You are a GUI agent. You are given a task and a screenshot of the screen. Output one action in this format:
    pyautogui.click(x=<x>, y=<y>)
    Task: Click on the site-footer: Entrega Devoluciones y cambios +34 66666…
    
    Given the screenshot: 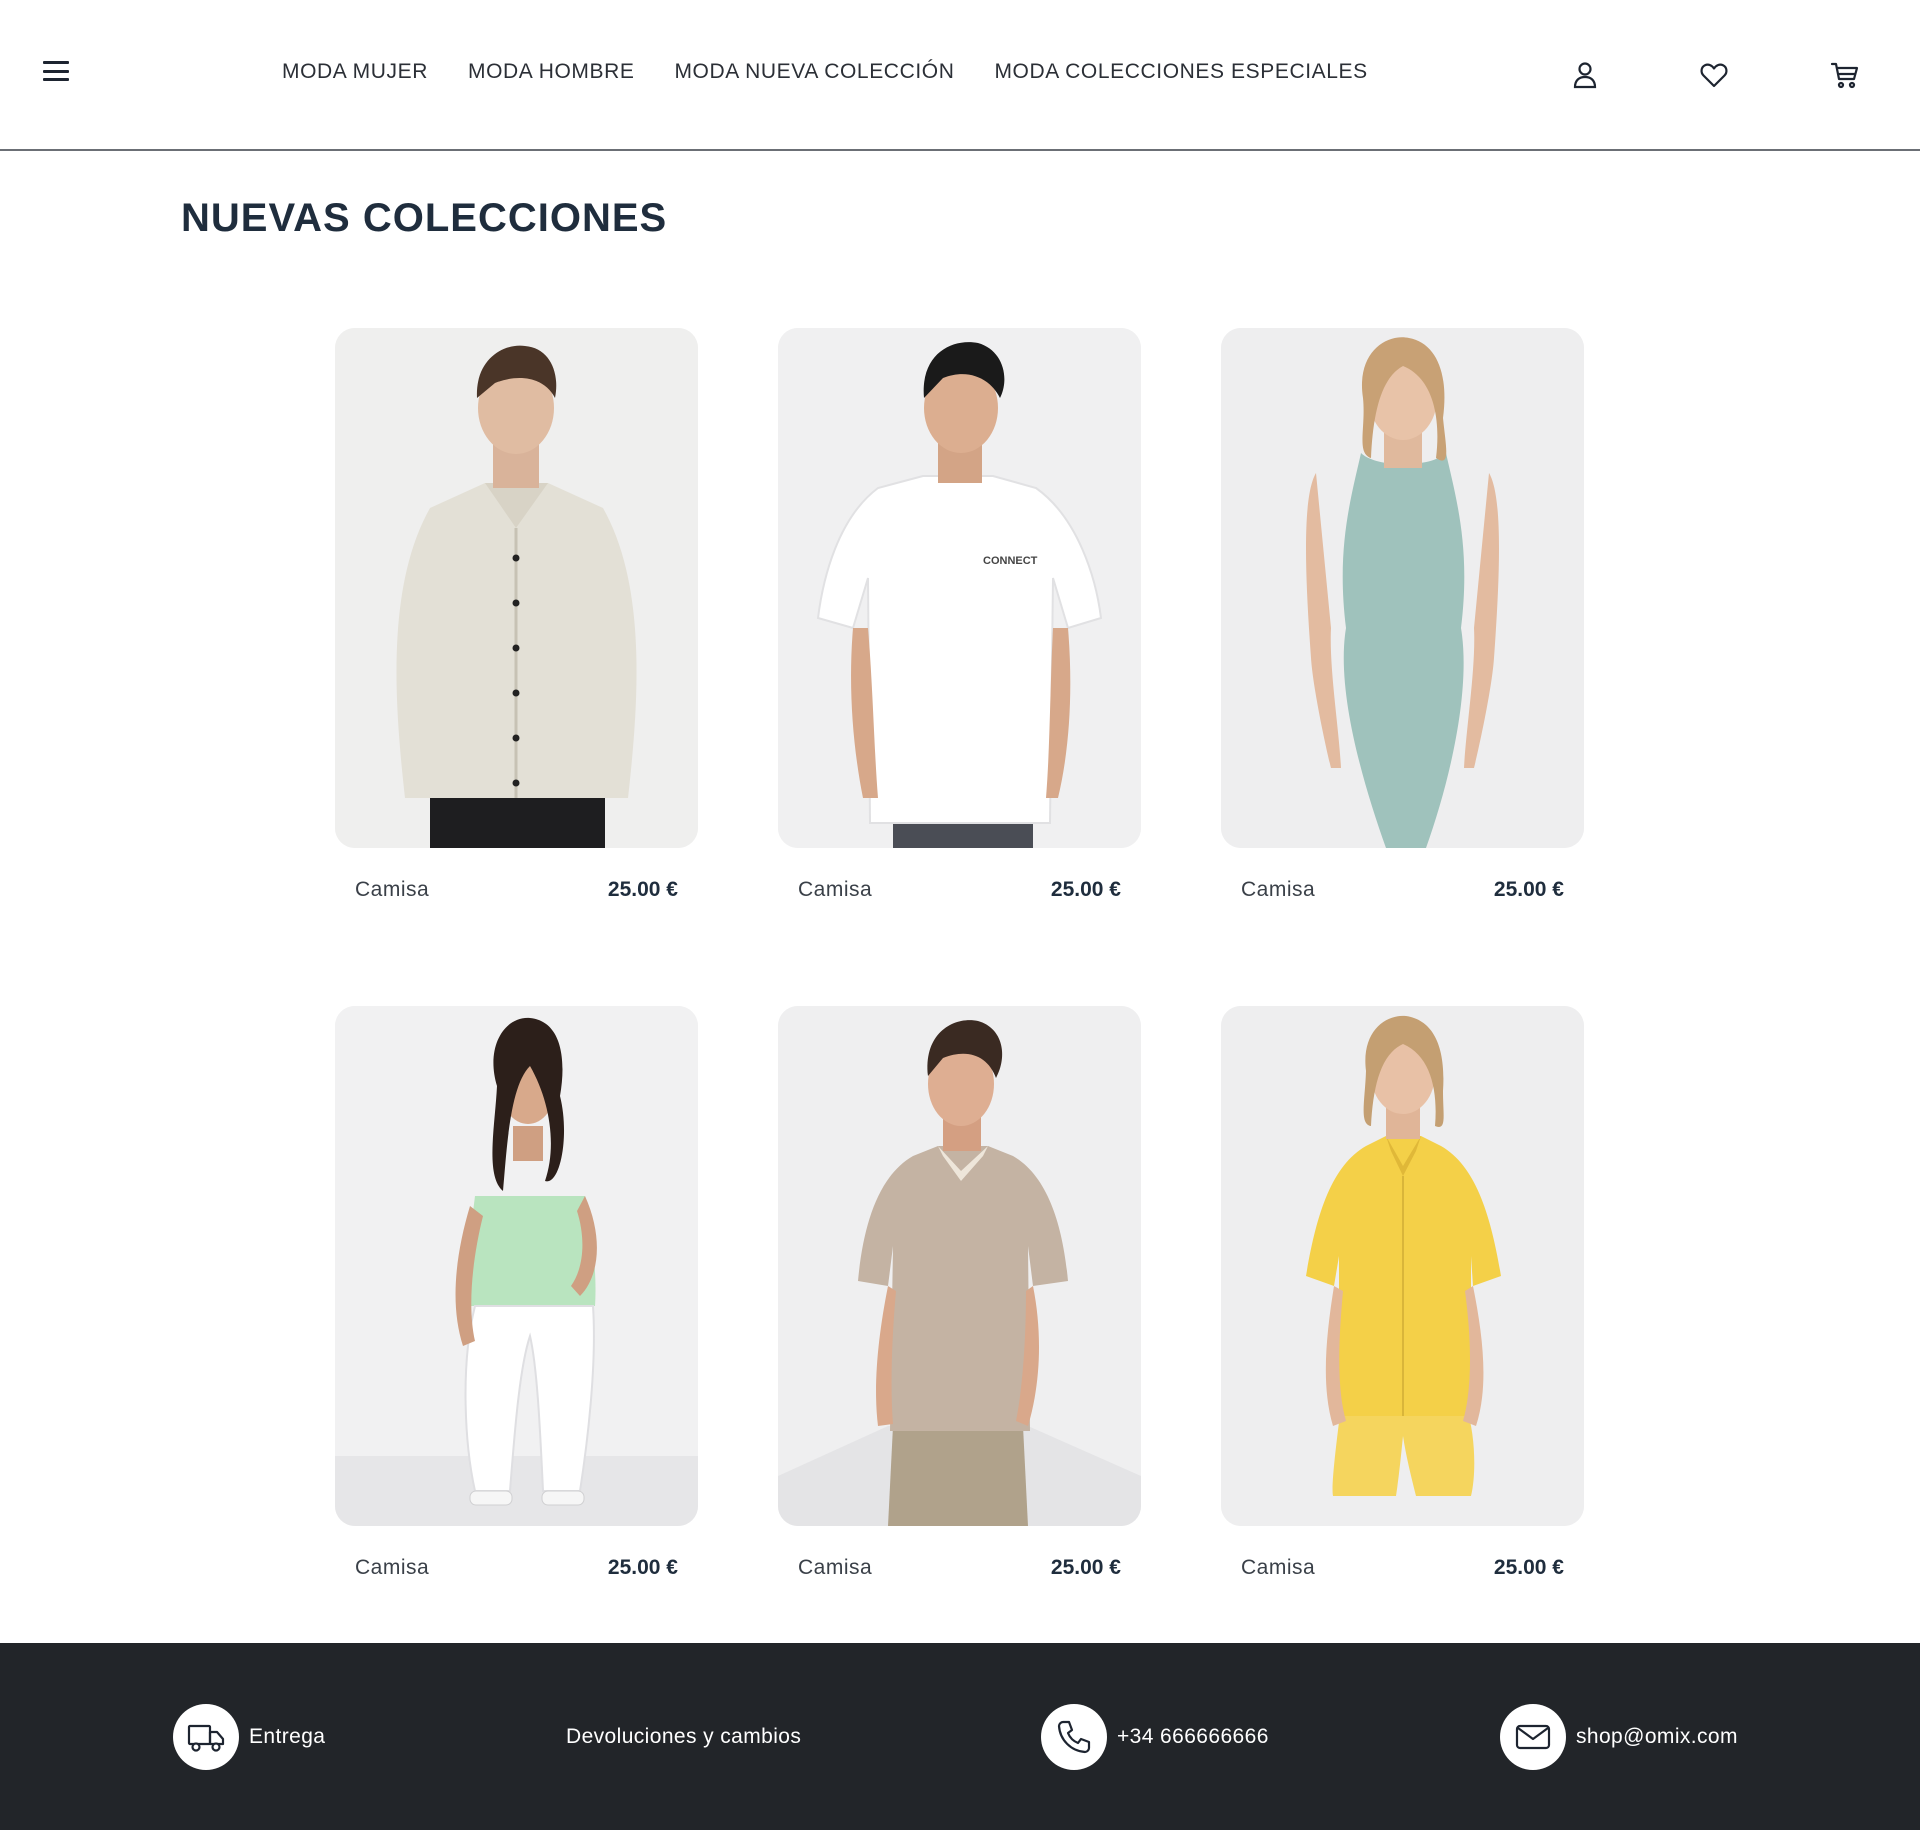 What is the action you would take?
    pyautogui.click(x=960, y=1736)
    